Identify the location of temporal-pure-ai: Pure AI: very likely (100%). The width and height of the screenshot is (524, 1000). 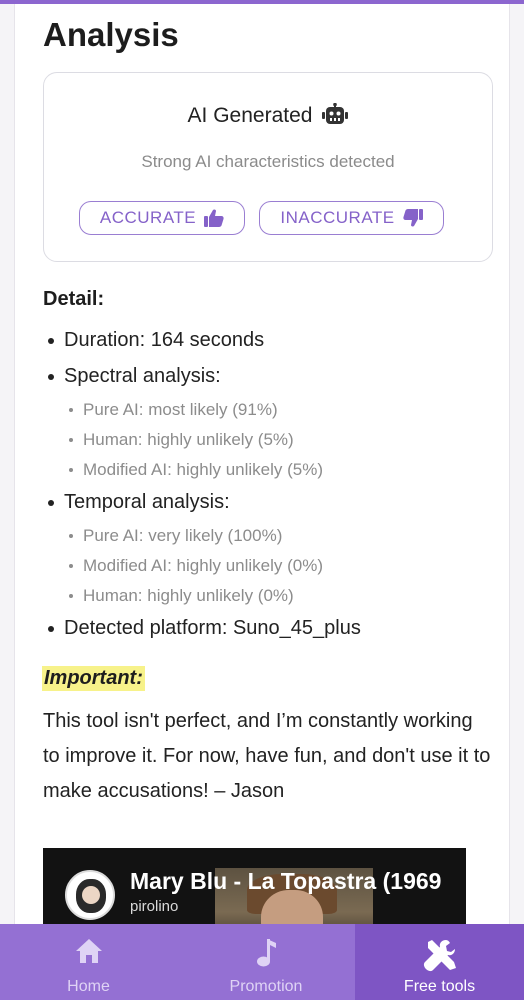
(268, 539).